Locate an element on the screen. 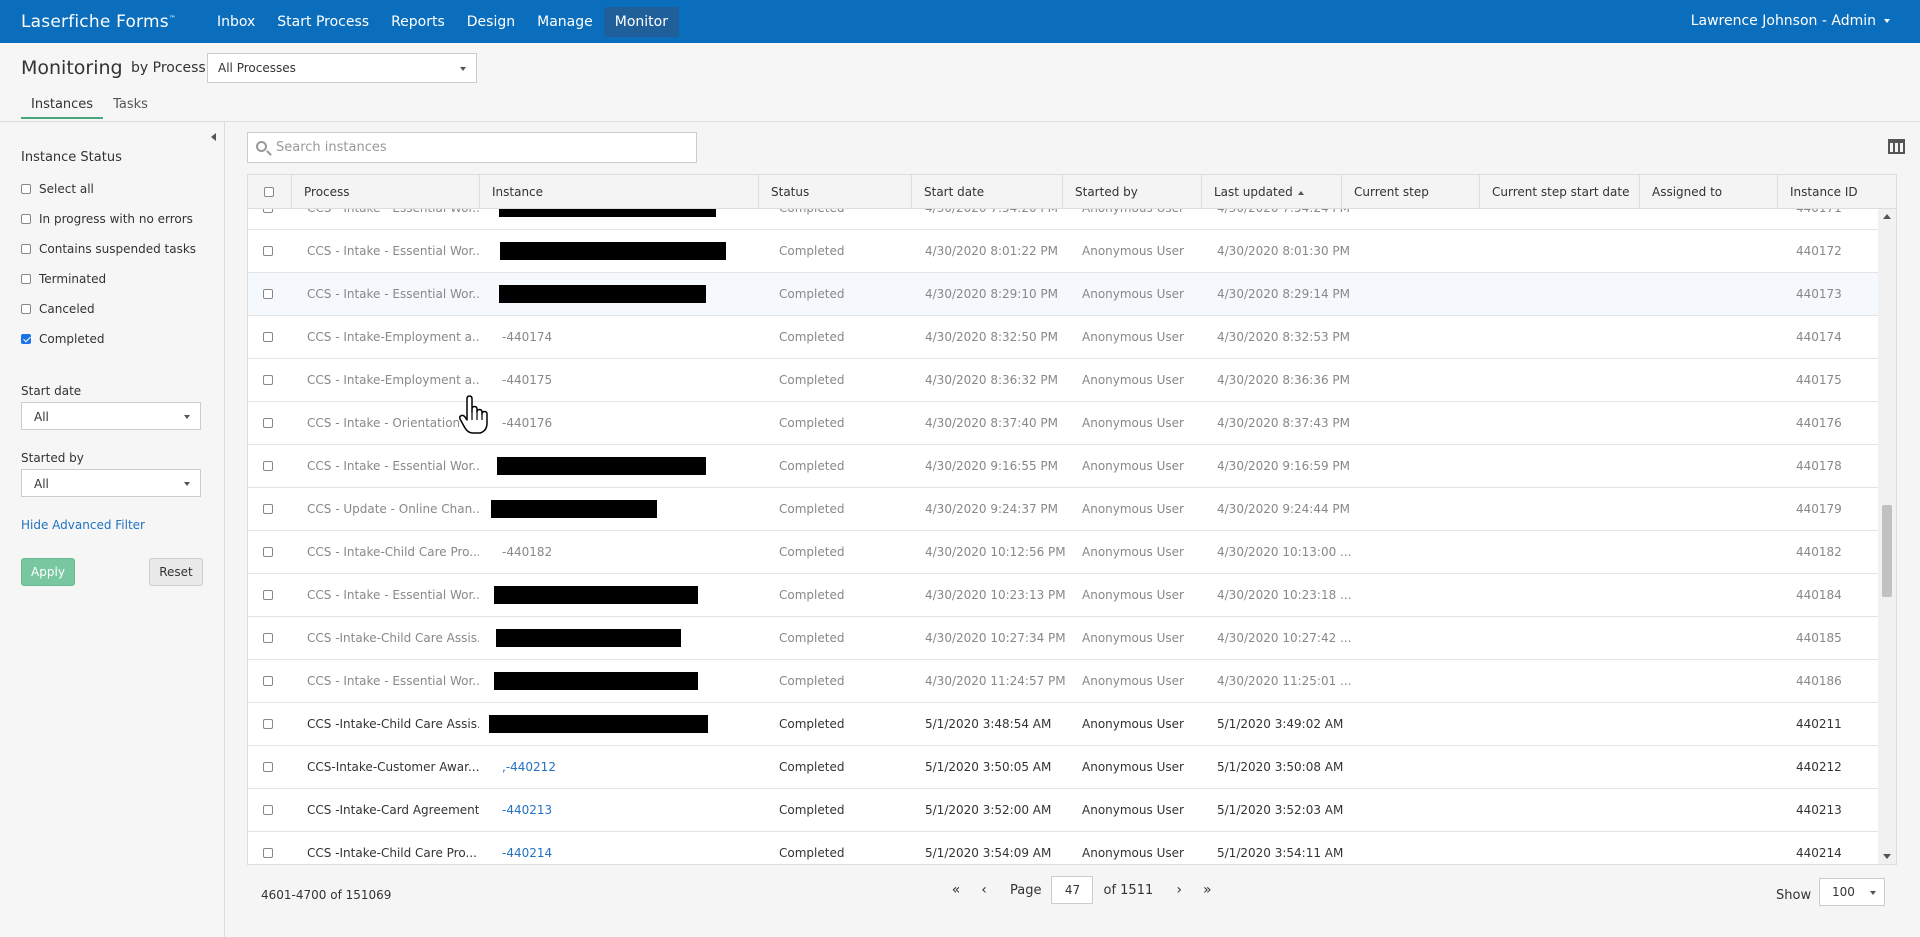 Image resolution: width=1920 pixels, height=937 pixels. cell-instance: ,-440212 is located at coordinates (529, 767).